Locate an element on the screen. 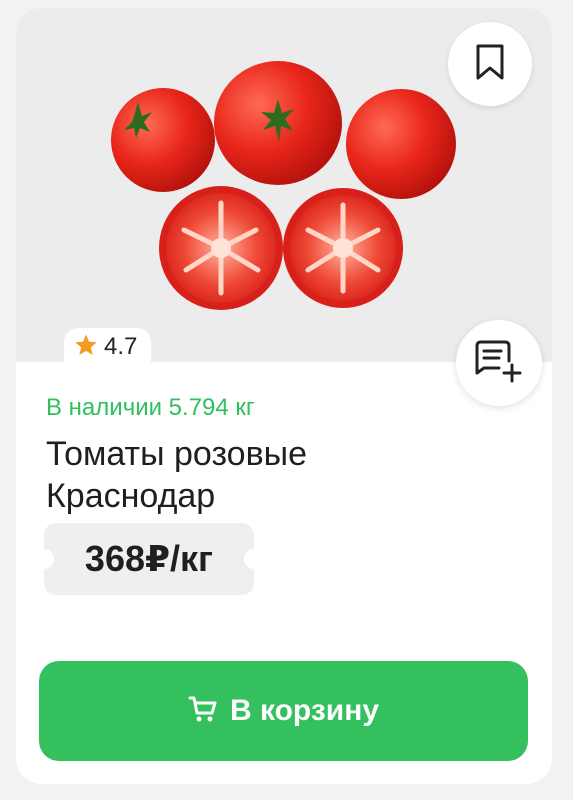 The image size is (573, 800). rating-value: 4.7 is located at coordinates (121, 346).